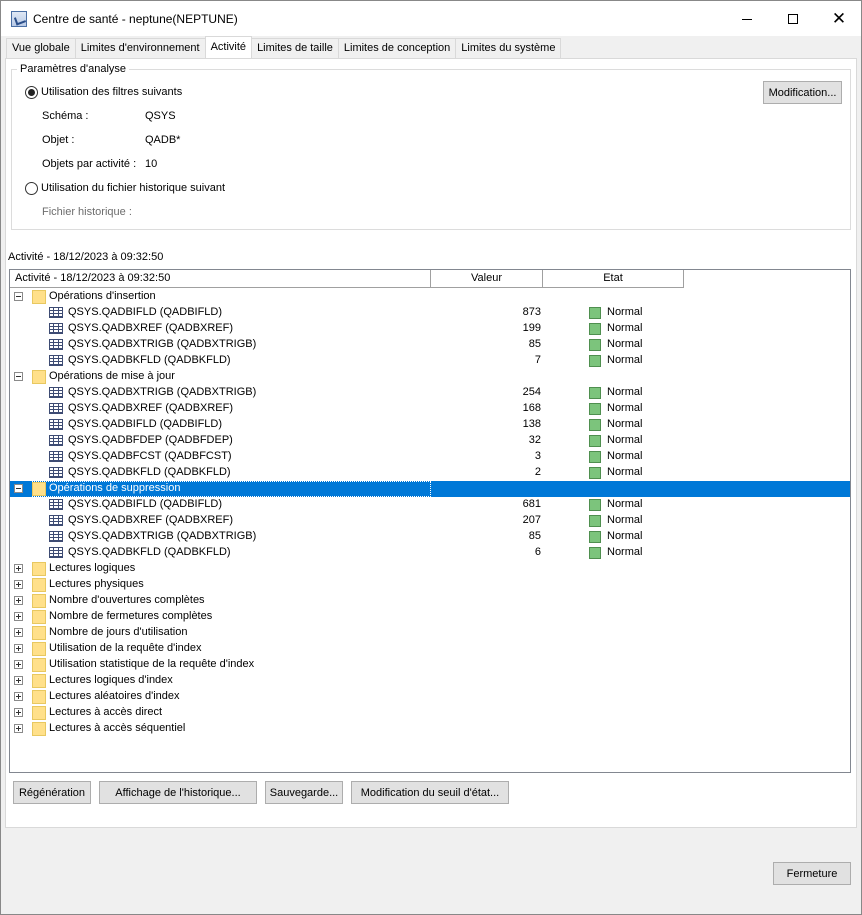 The width and height of the screenshot is (862, 915). What do you see at coordinates (430, 361) in the screenshot?
I see `table-row: QSYS.QADBKFLD (QADBKFLD) 7 Normal` at bounding box center [430, 361].